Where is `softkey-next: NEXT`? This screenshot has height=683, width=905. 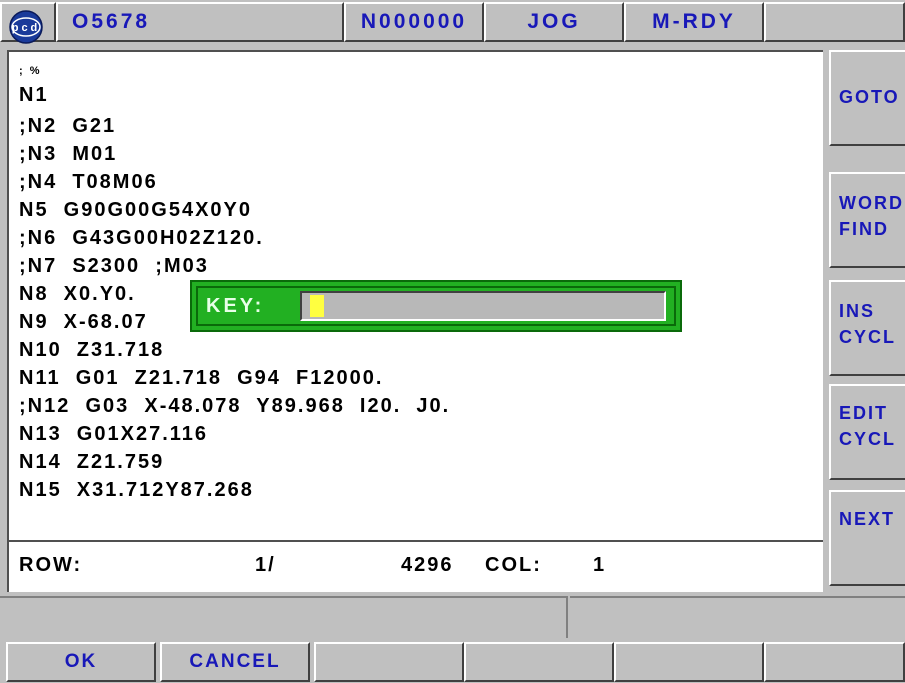 softkey-next: NEXT is located at coordinates (867, 538).